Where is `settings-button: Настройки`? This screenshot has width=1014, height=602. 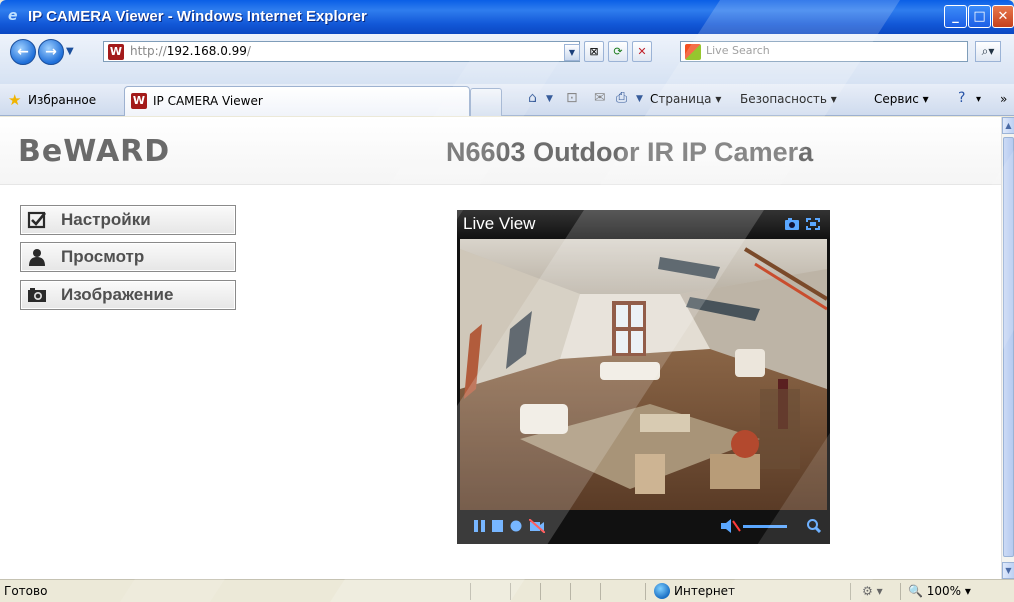 settings-button: Настройки is located at coordinates (128, 220).